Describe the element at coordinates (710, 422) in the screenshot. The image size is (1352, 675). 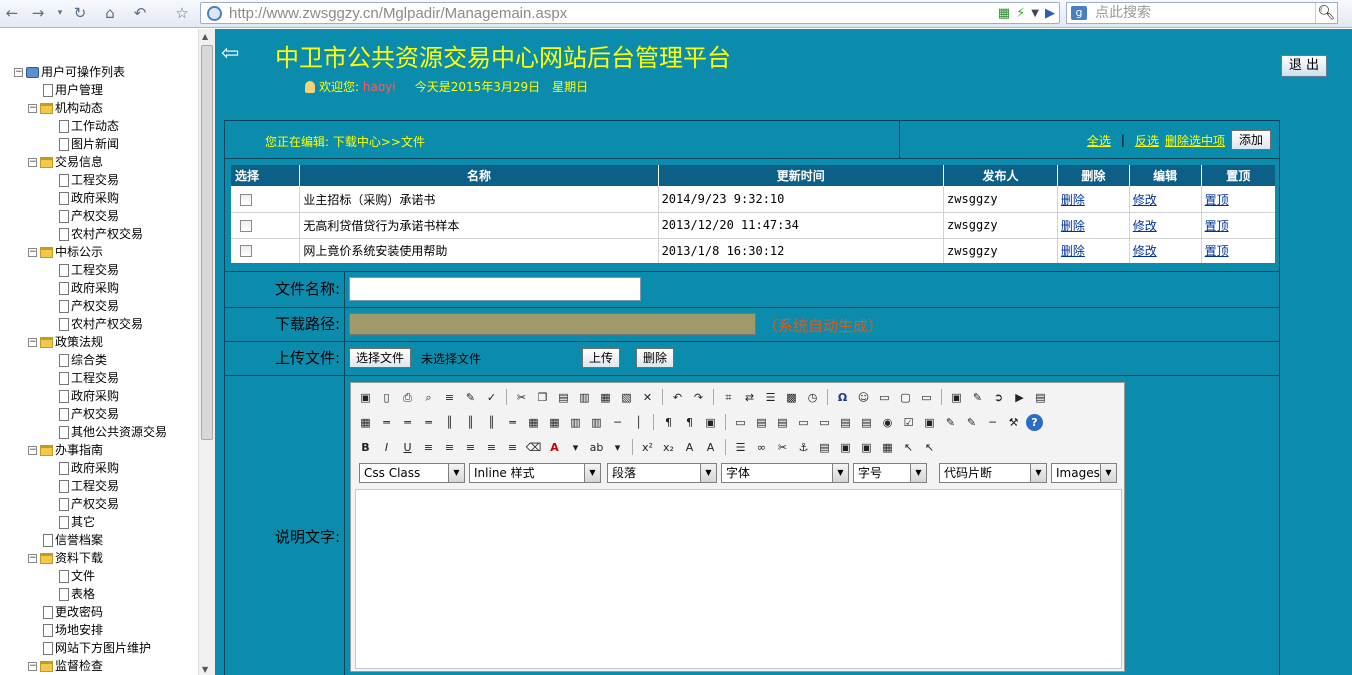
I see `block-icon: ▣` at that location.